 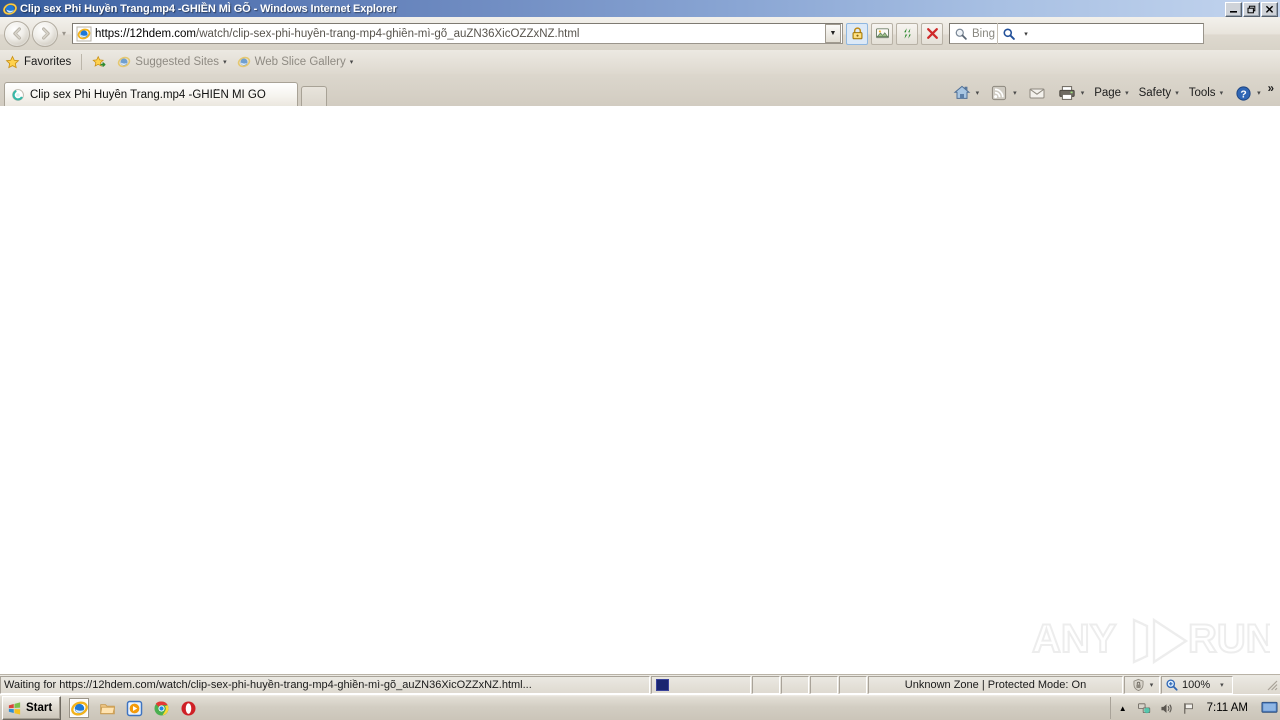 I want to click on back-button, so click(x=17, y=33).